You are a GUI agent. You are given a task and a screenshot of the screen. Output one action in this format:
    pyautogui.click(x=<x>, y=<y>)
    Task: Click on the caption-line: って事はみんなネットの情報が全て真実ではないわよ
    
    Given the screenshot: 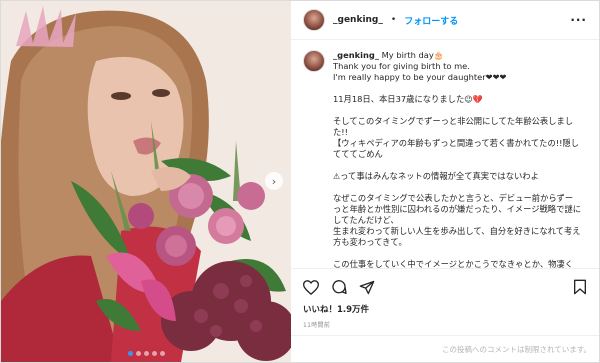 What is the action you would take?
    pyautogui.click(x=439, y=176)
    